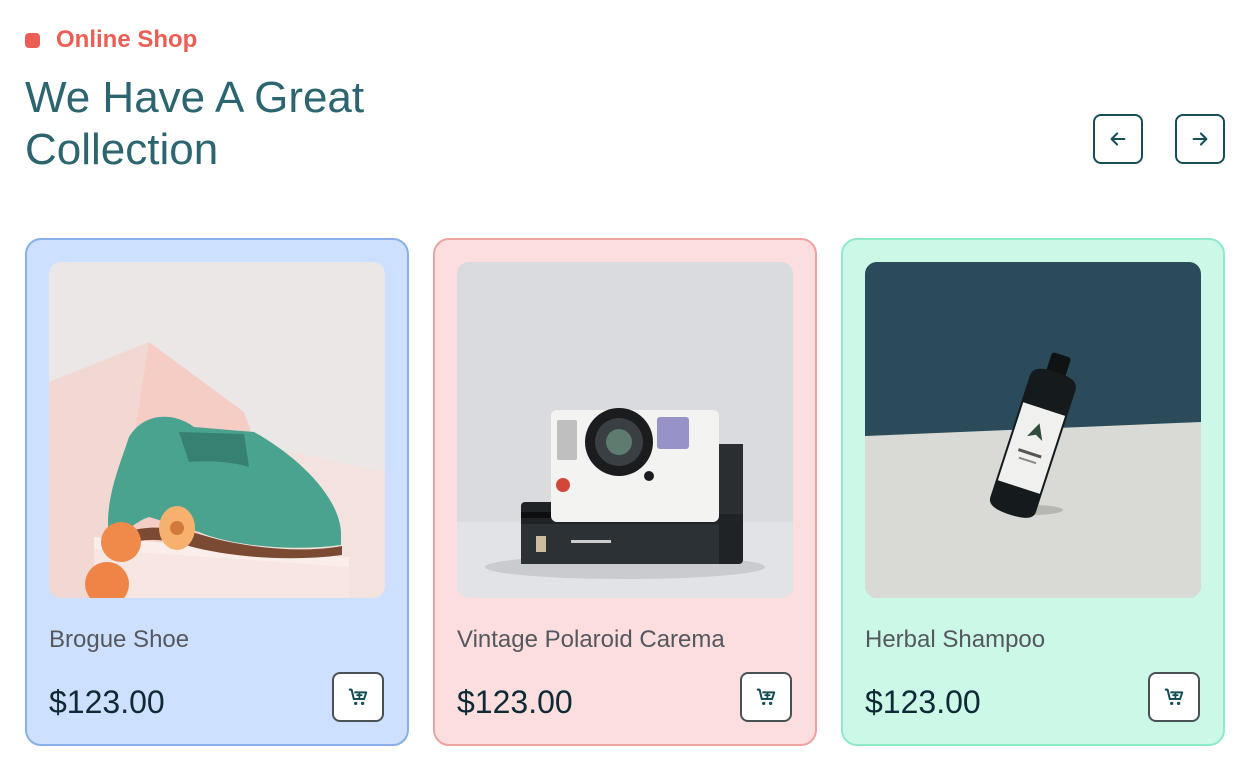  I want to click on arrow-left-icon, so click(1118, 139).